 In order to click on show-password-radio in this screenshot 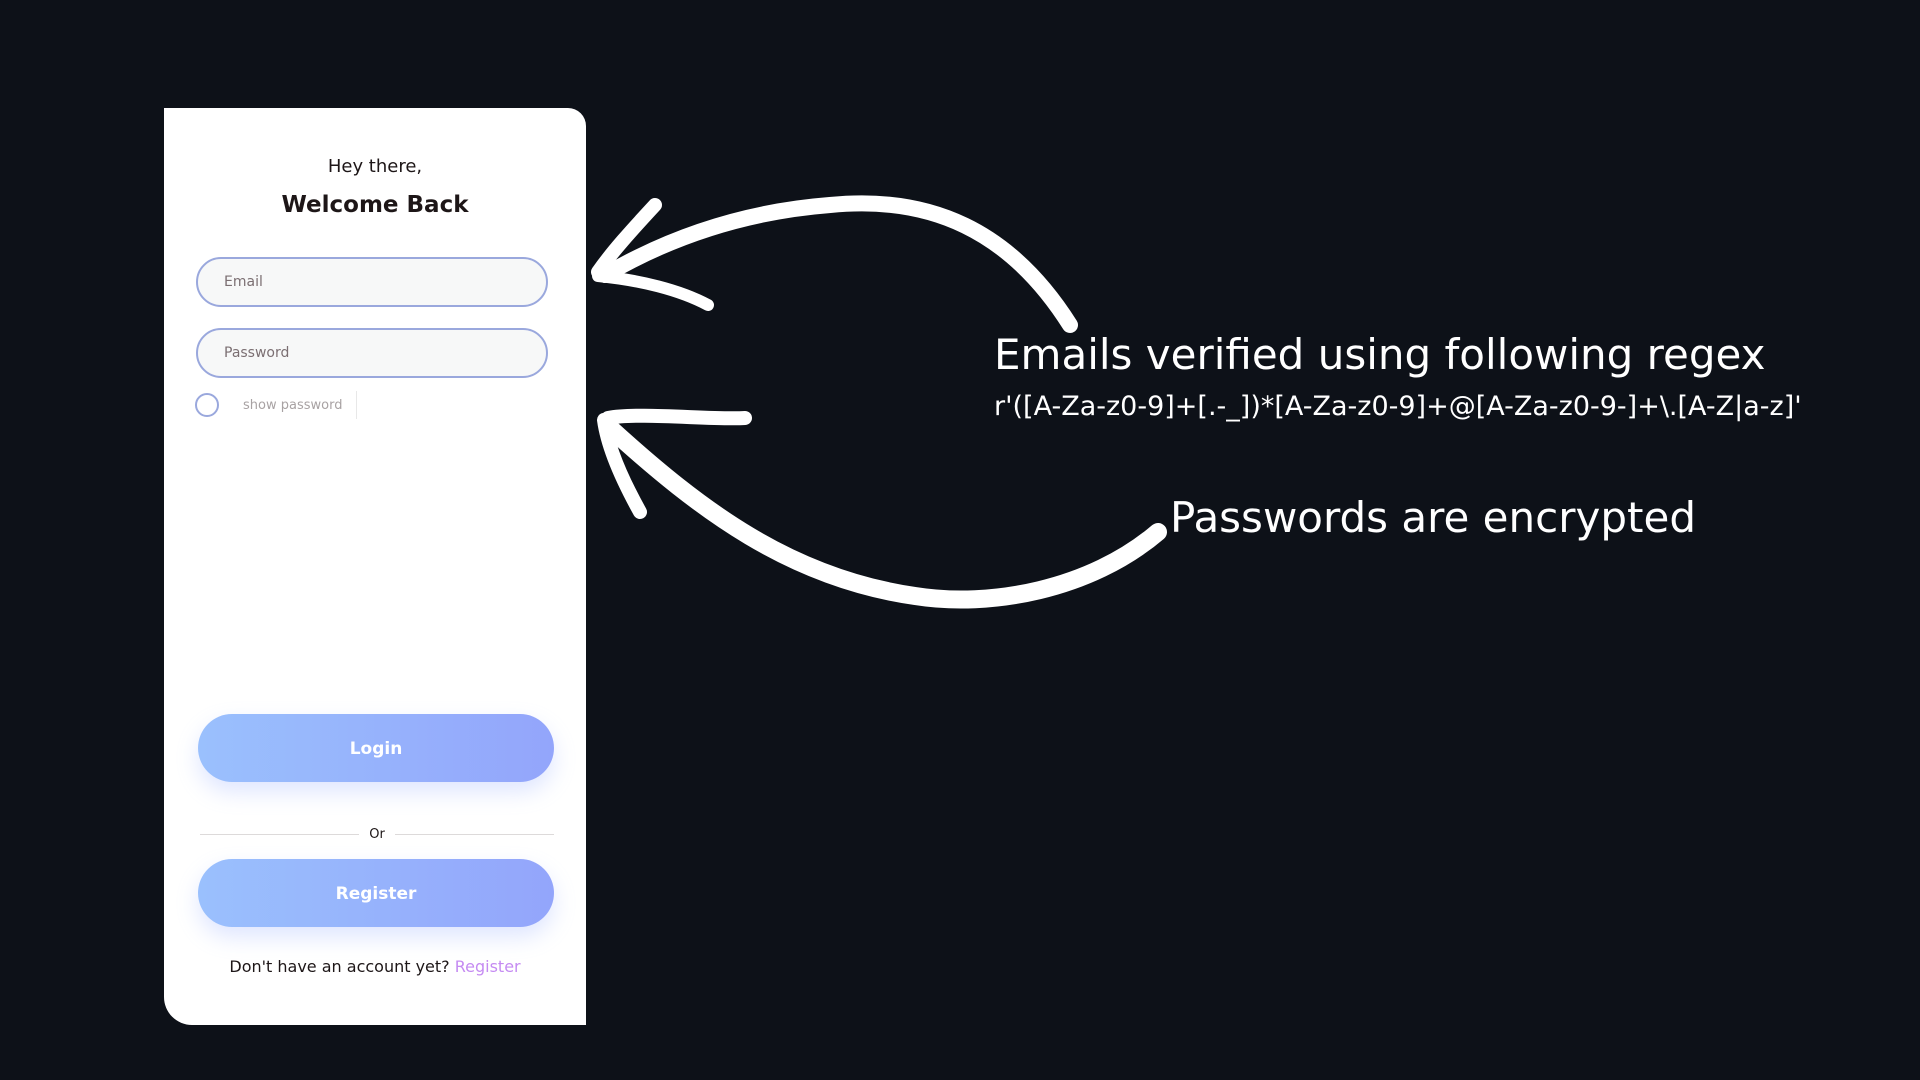, I will do `click(207, 405)`.